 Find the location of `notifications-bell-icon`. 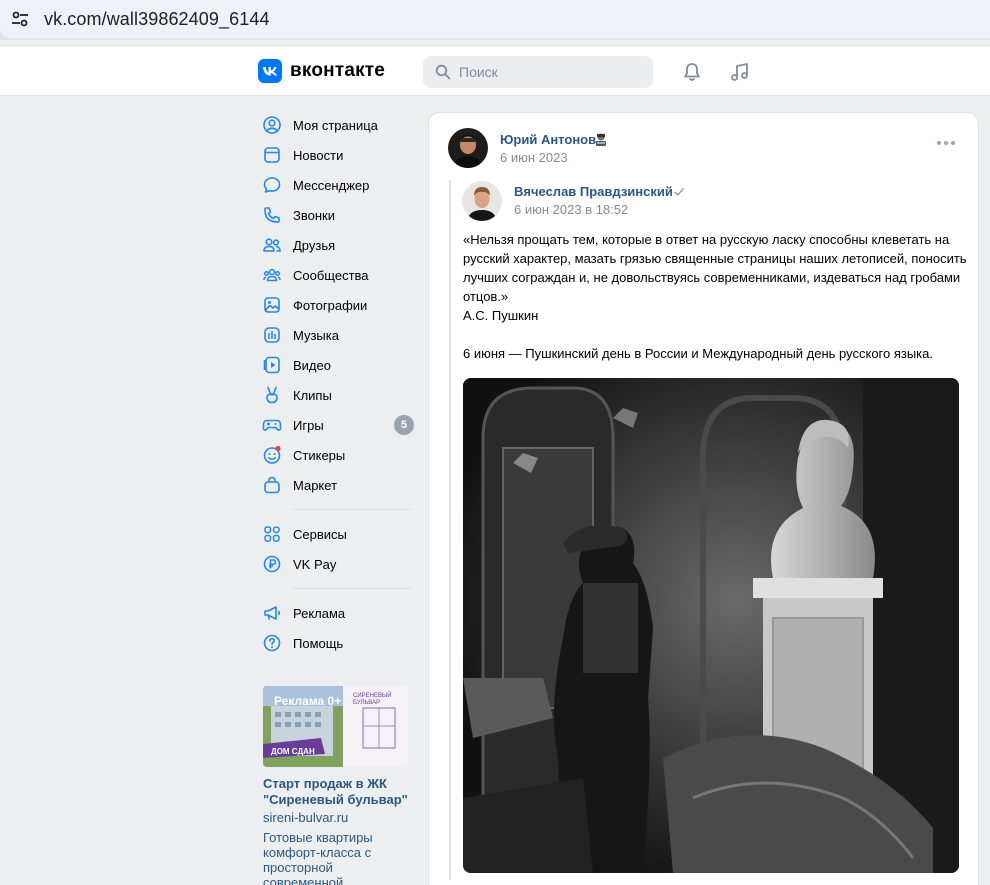

notifications-bell-icon is located at coordinates (692, 72).